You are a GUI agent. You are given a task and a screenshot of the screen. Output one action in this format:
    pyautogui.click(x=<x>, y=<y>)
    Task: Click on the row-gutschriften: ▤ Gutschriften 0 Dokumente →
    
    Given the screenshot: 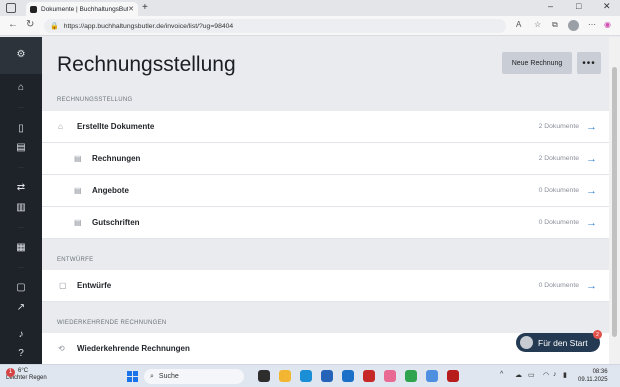 What is the action you would take?
    pyautogui.click(x=325, y=223)
    